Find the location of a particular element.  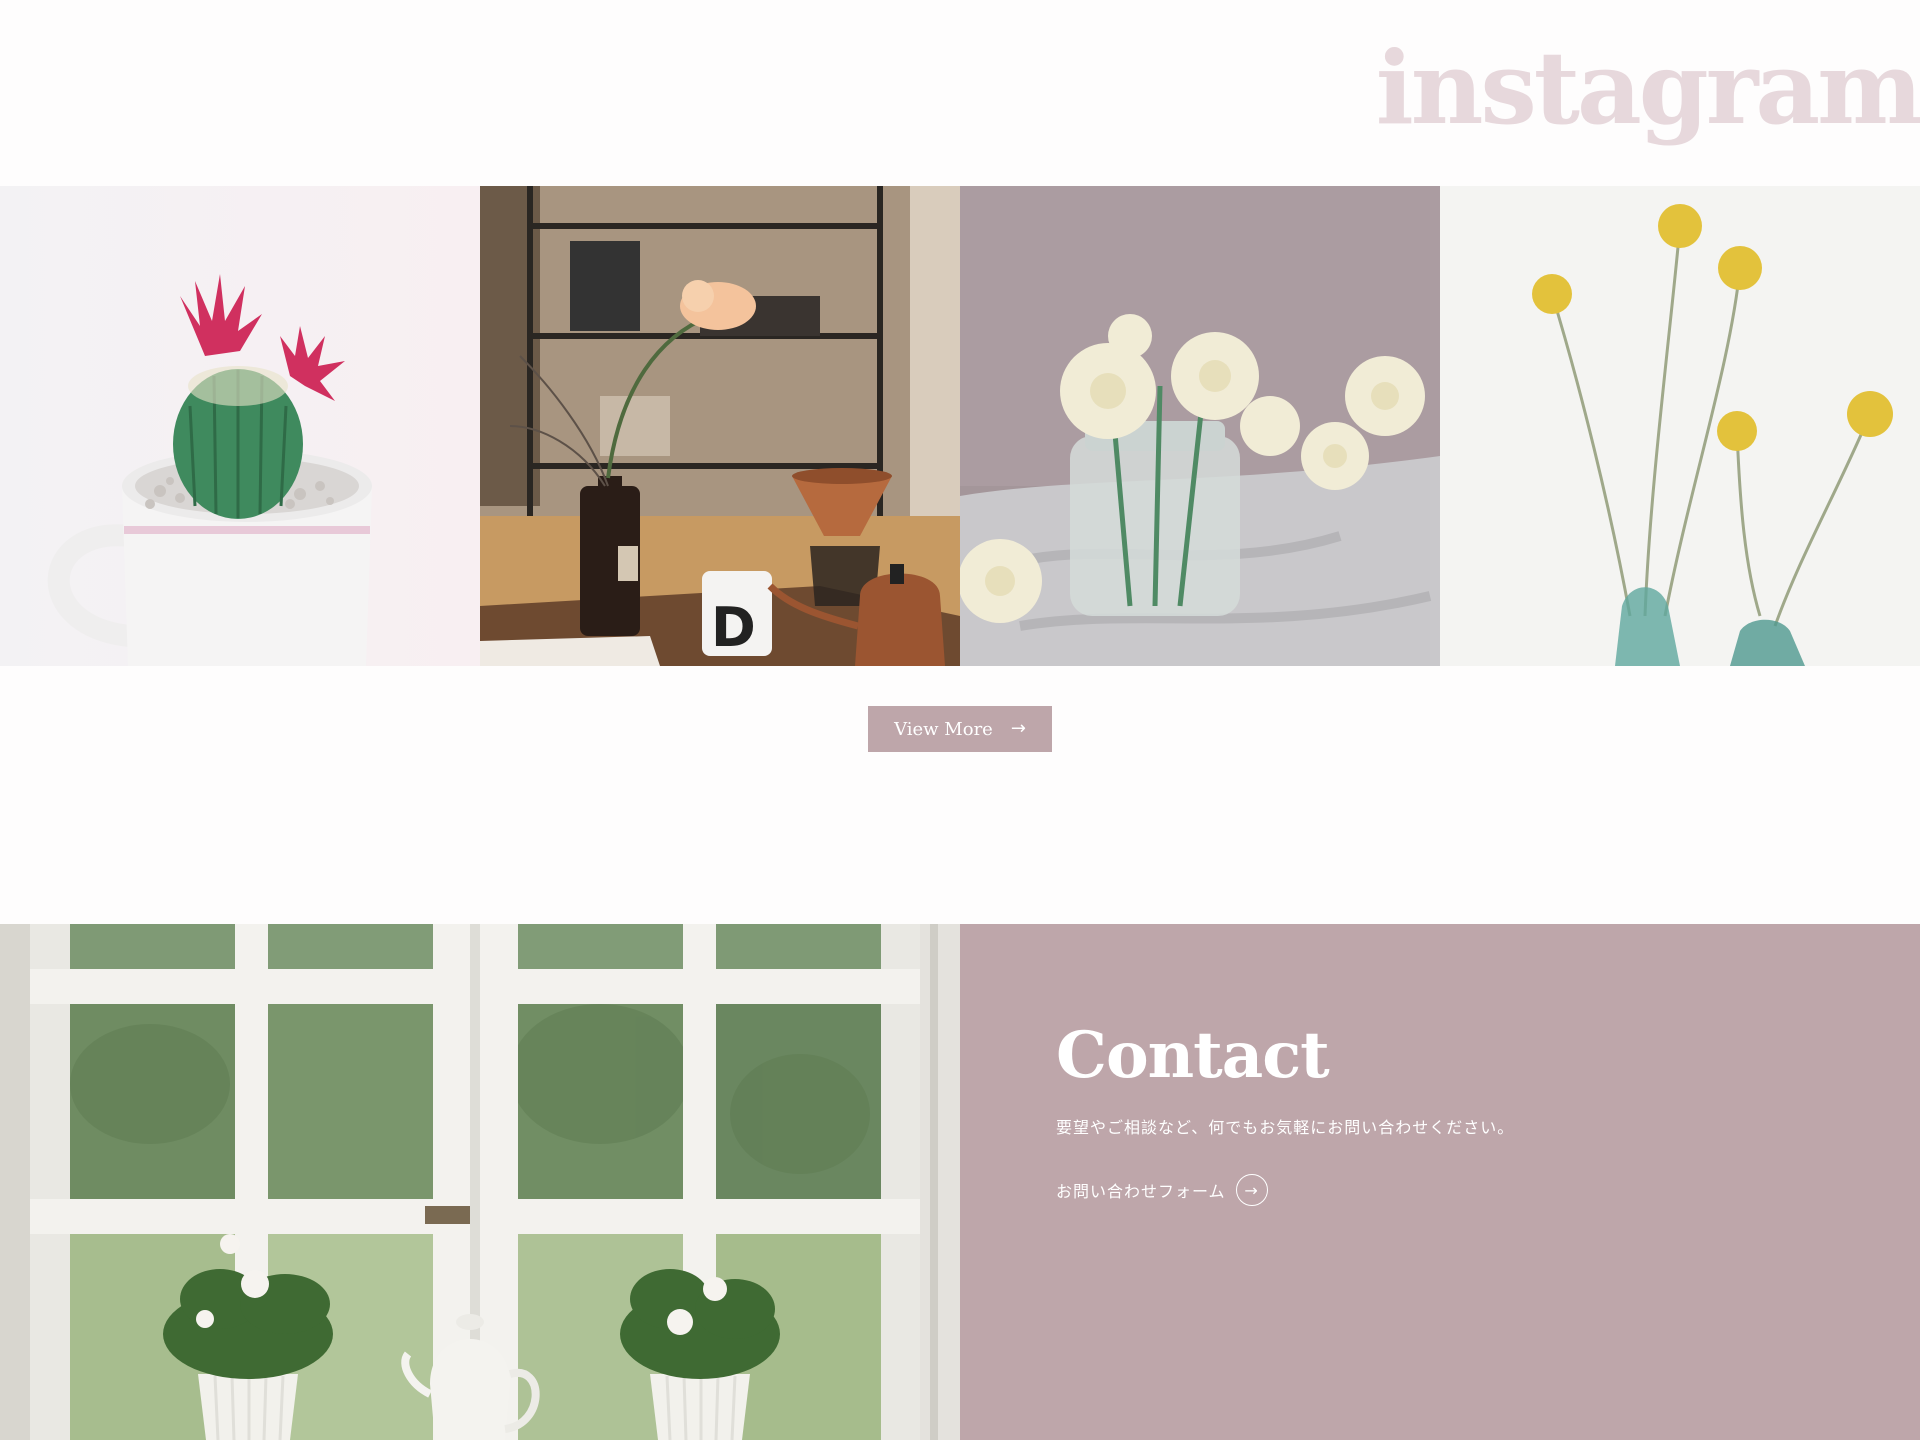

instagram-photo-vase-coffee: D is located at coordinates (720, 426).